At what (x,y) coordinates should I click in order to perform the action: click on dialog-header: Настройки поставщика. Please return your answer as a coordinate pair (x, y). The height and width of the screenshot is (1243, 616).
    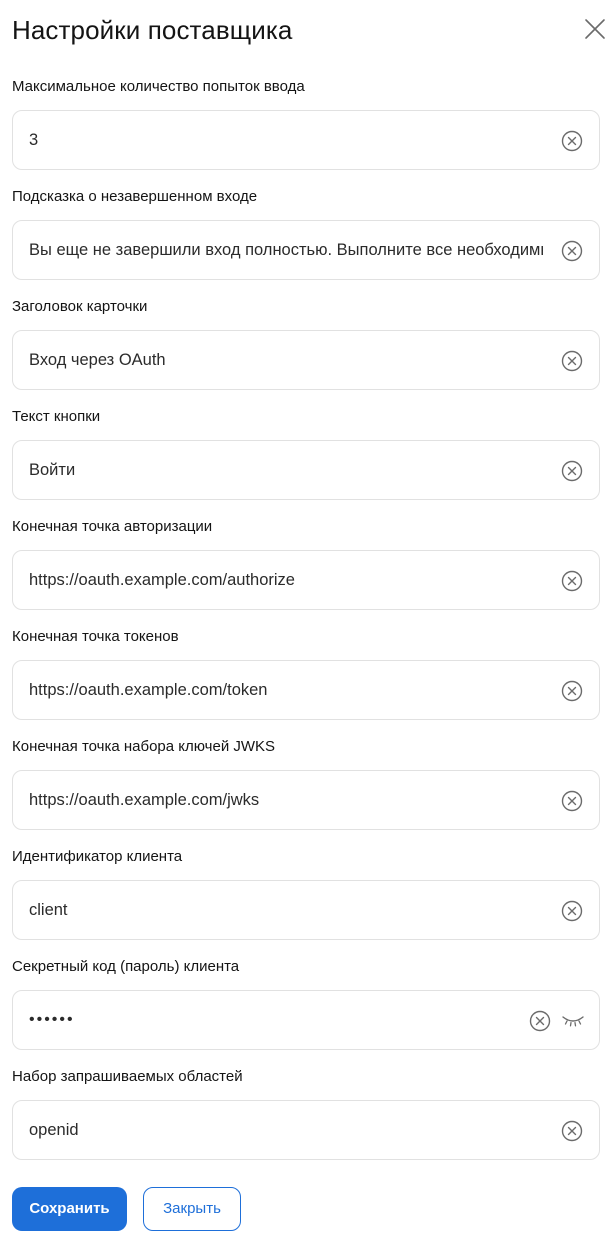
    Looking at the image, I should click on (310, 30).